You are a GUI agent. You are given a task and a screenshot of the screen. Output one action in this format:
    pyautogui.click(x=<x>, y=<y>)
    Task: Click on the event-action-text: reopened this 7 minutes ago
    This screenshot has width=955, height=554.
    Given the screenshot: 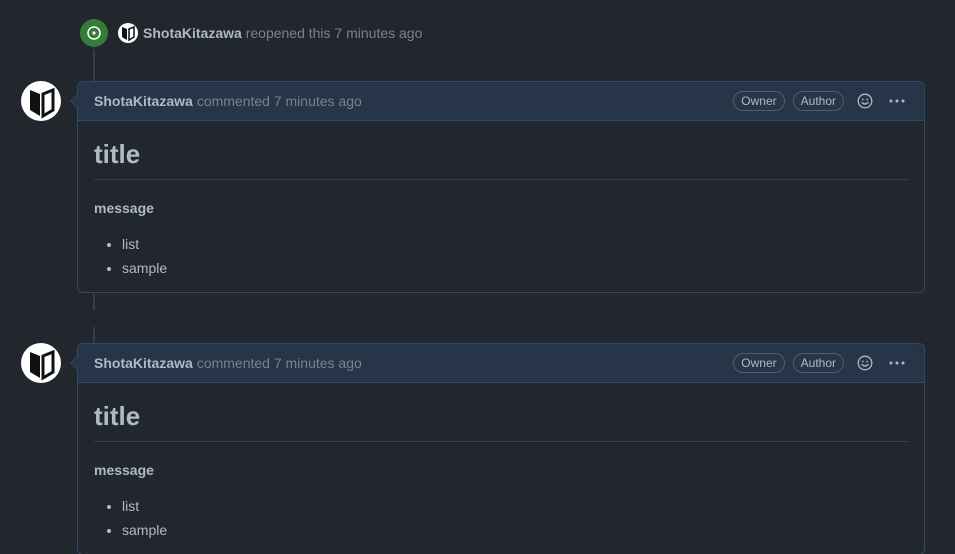 What is the action you would take?
    pyautogui.click(x=334, y=33)
    